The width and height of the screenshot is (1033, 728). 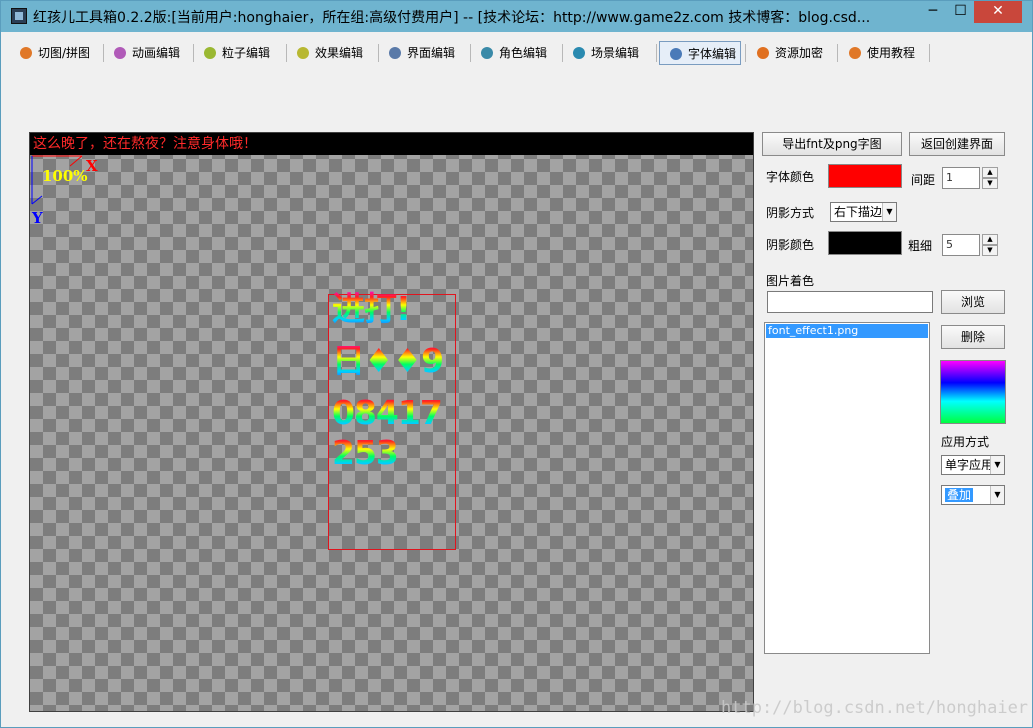 What do you see at coordinates (120, 53) in the screenshot?
I see `animation-tab-icon` at bounding box center [120, 53].